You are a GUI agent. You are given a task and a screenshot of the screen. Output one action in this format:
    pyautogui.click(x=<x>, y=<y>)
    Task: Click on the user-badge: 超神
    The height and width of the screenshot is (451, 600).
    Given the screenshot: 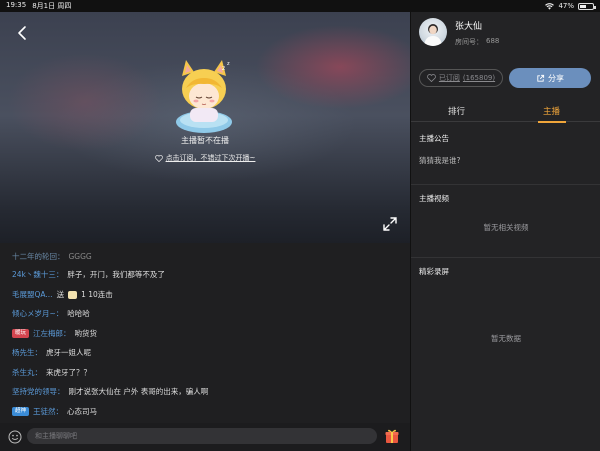 What is the action you would take?
    pyautogui.click(x=21, y=411)
    